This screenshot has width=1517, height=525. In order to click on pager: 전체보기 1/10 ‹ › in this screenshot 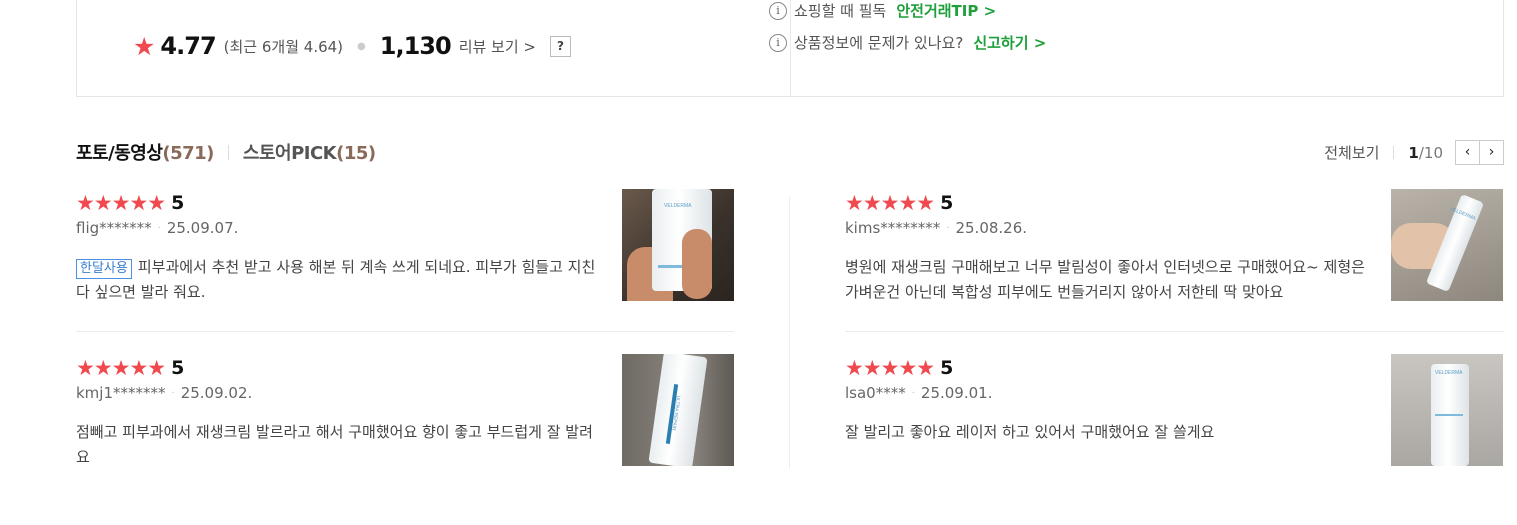, I will do `click(1414, 152)`.